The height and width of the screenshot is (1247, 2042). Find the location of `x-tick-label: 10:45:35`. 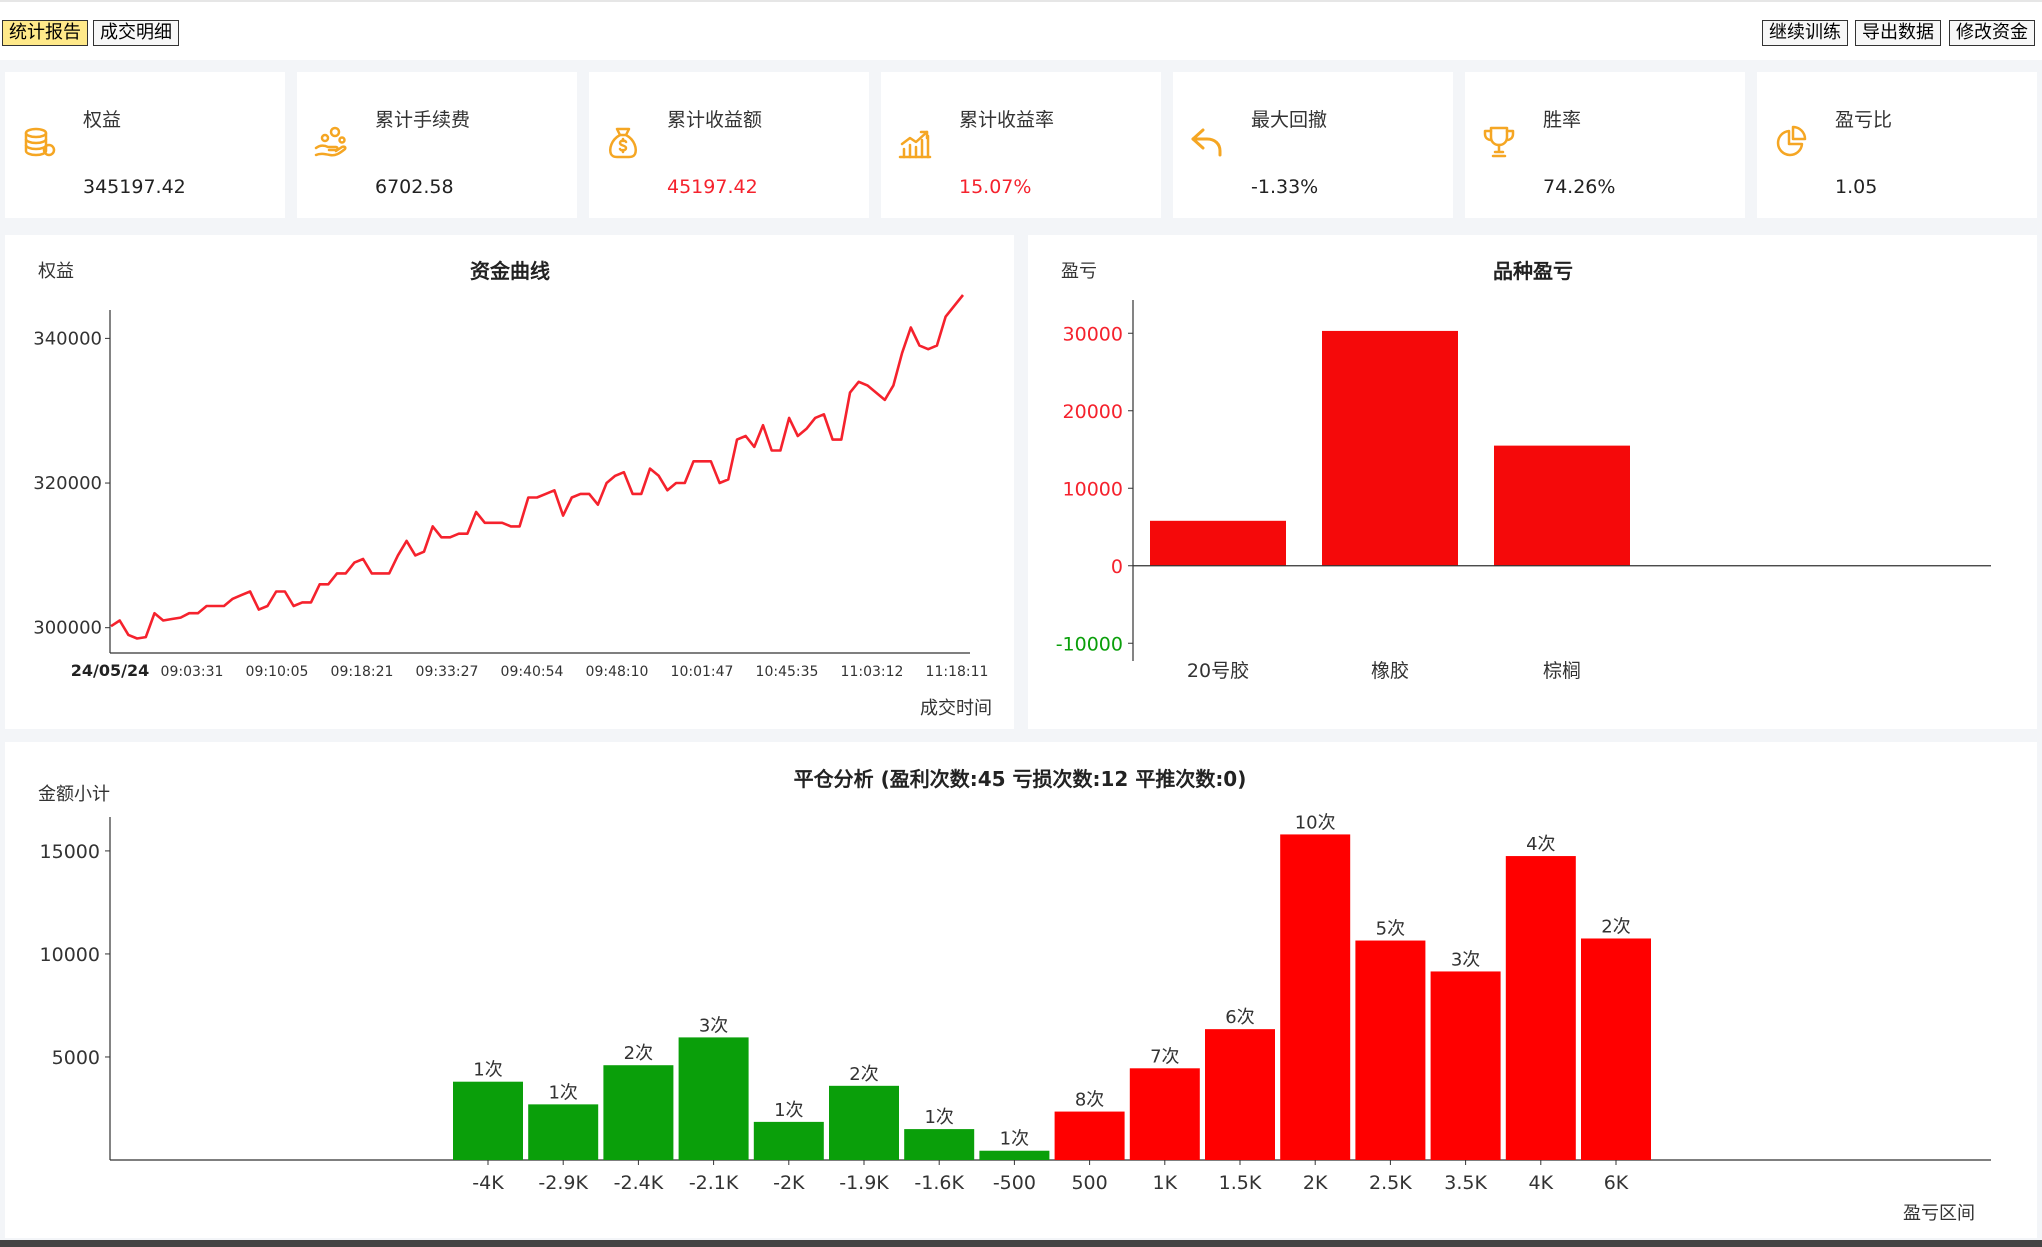

x-tick-label: 10:45:35 is located at coordinates (787, 672).